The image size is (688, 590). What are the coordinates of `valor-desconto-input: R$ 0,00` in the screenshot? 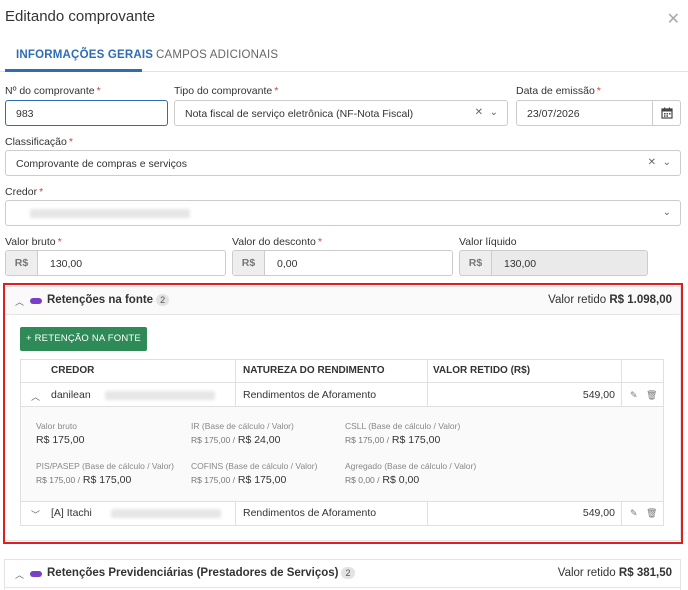 It's located at (342, 263).